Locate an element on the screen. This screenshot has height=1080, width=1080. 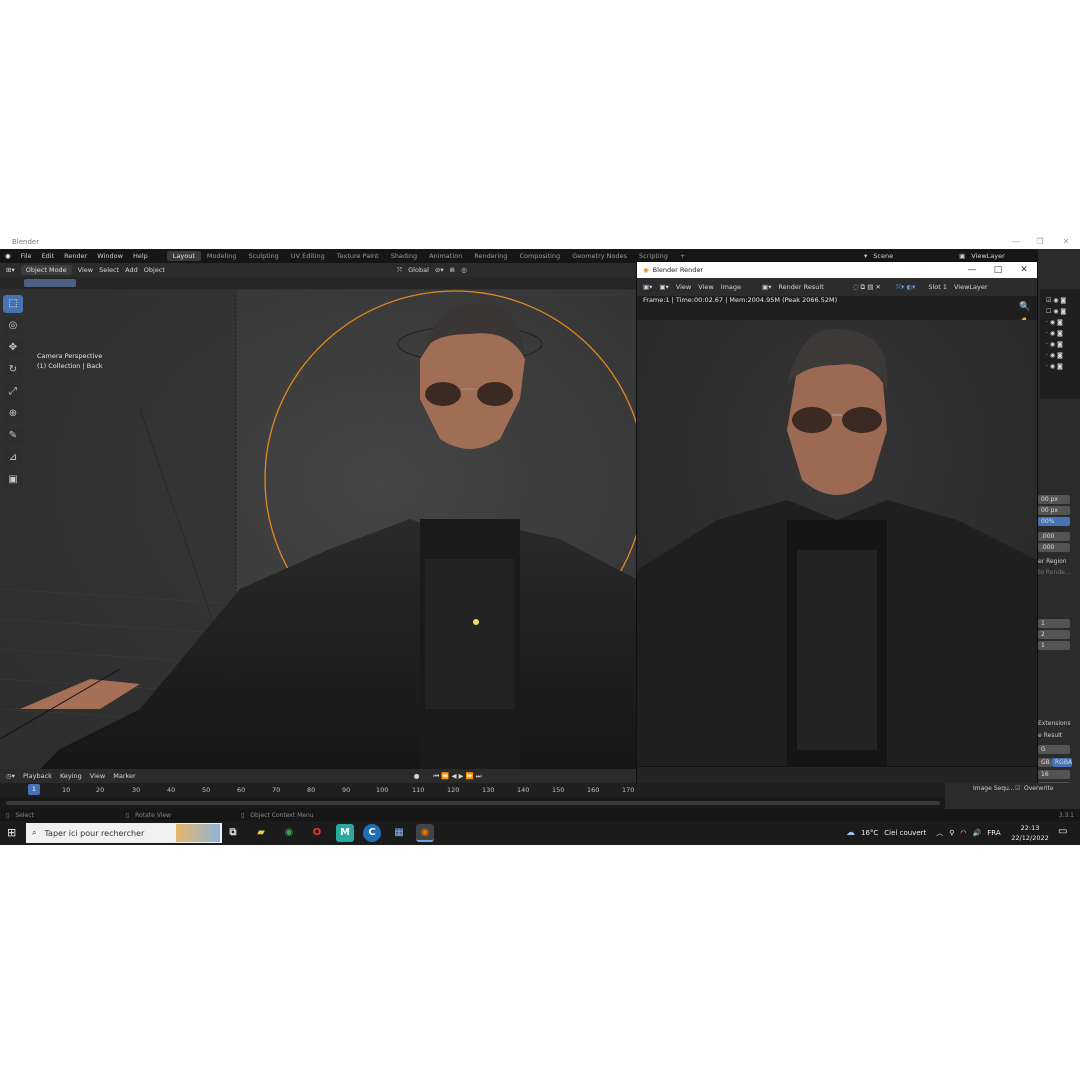
render-menu-view: View is located at coordinates (683, 287).